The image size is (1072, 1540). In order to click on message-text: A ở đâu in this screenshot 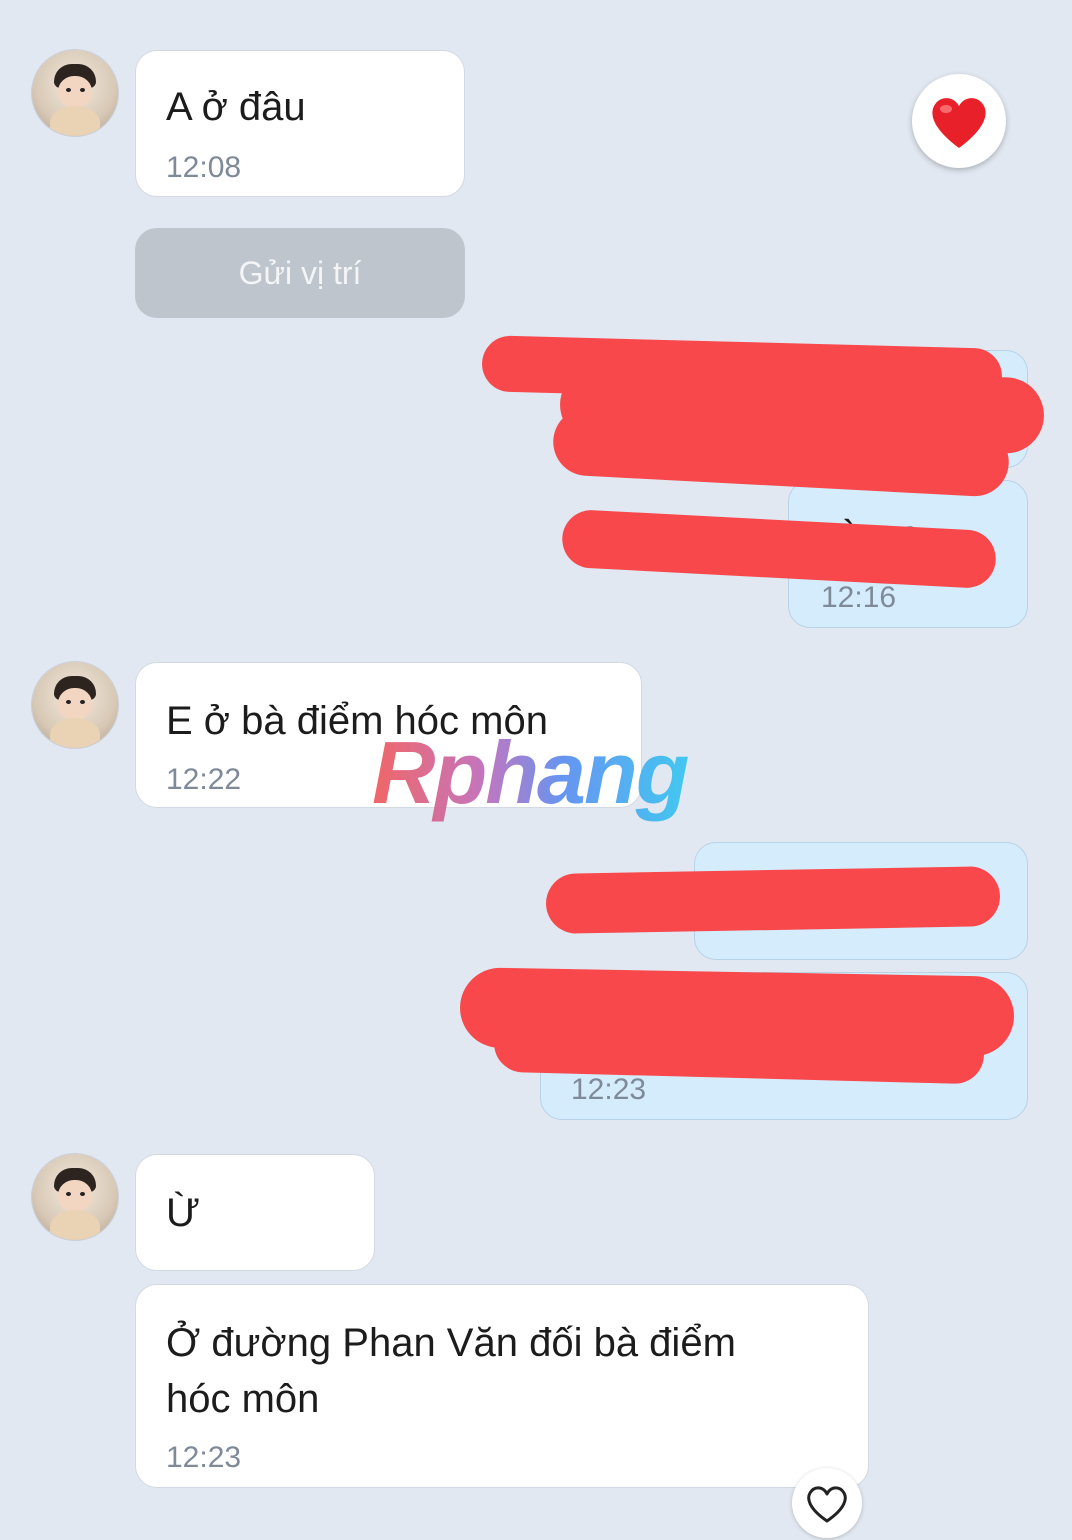, I will do `click(236, 107)`.